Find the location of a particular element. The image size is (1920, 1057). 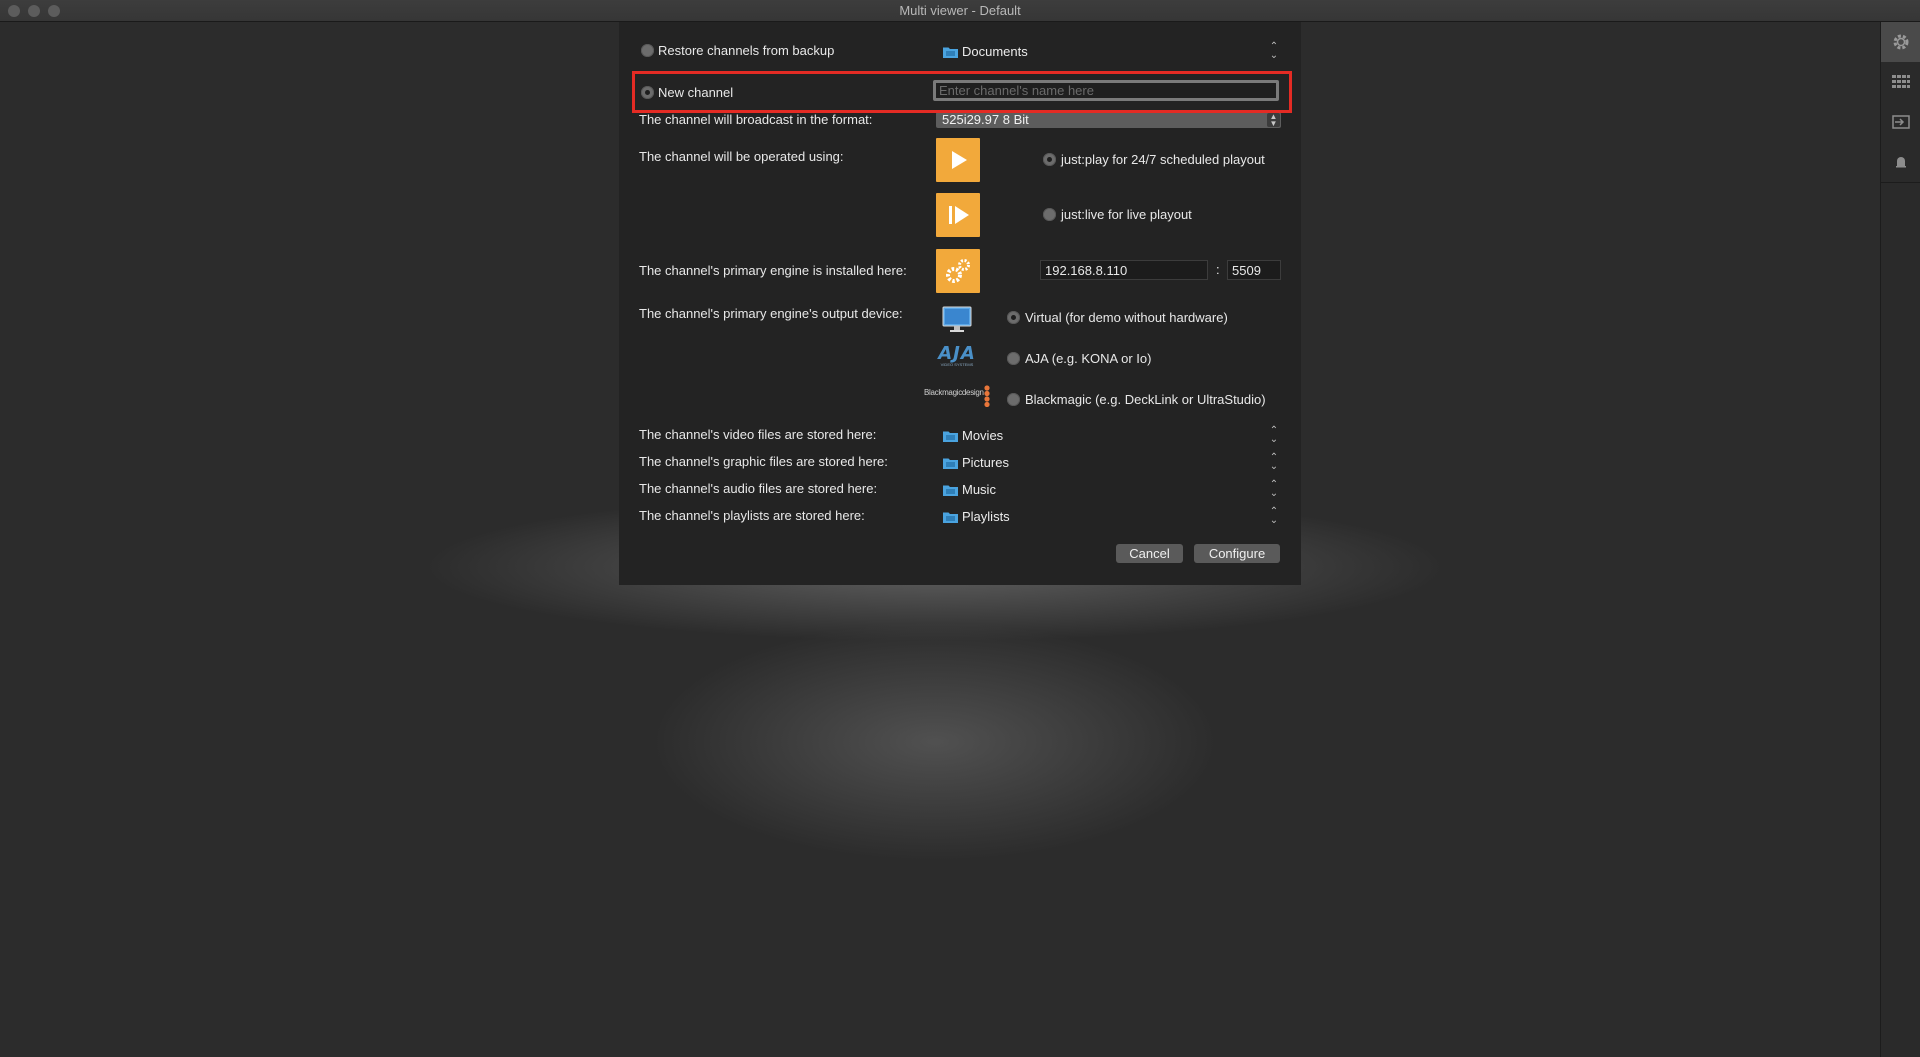

live-icon is located at coordinates (959, 215).